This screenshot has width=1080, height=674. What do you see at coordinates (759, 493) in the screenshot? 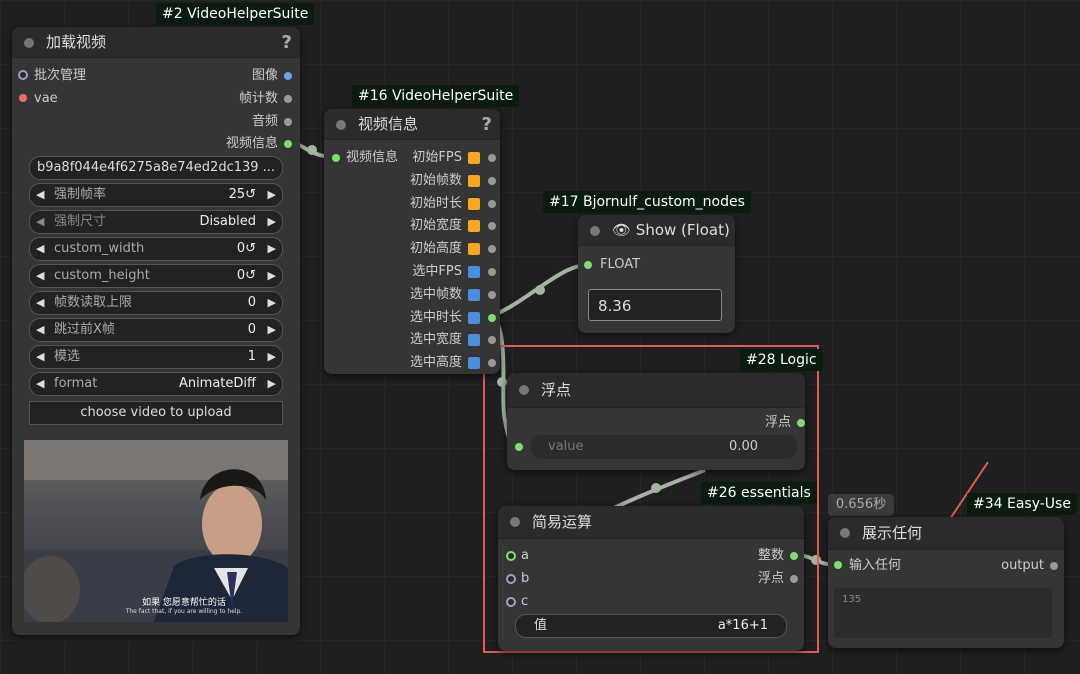
I see `node-badge: #26 essentials` at bounding box center [759, 493].